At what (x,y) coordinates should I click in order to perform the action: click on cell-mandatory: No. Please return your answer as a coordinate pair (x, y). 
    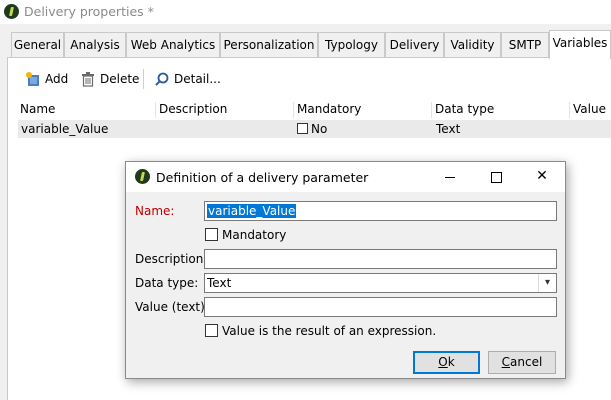
    Looking at the image, I should click on (312, 129).